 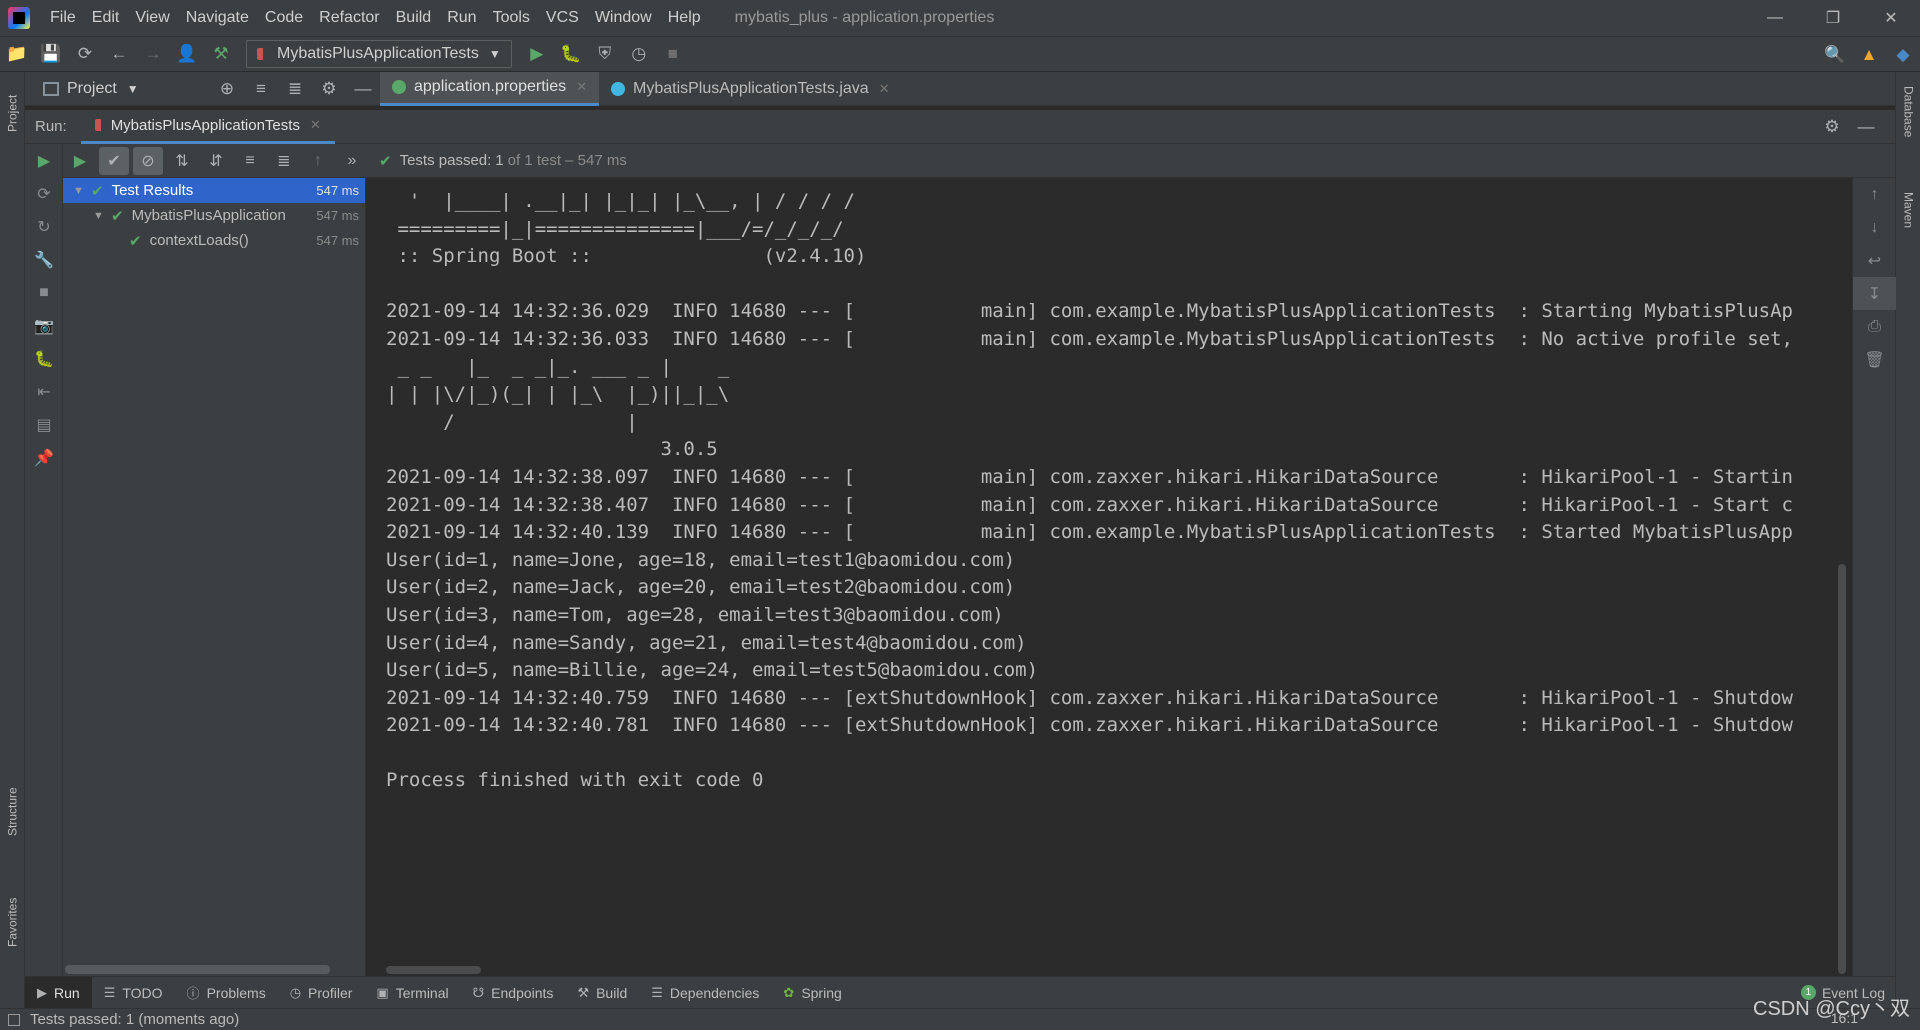 I want to click on bottom-tab-endpoints: ☋ Endpoints, so click(x=513, y=993).